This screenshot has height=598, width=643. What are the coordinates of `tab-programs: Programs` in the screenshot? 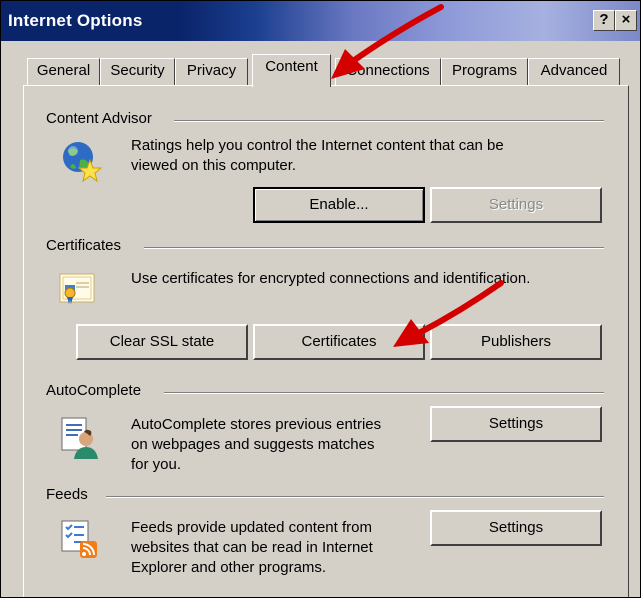 It's located at (484, 71).